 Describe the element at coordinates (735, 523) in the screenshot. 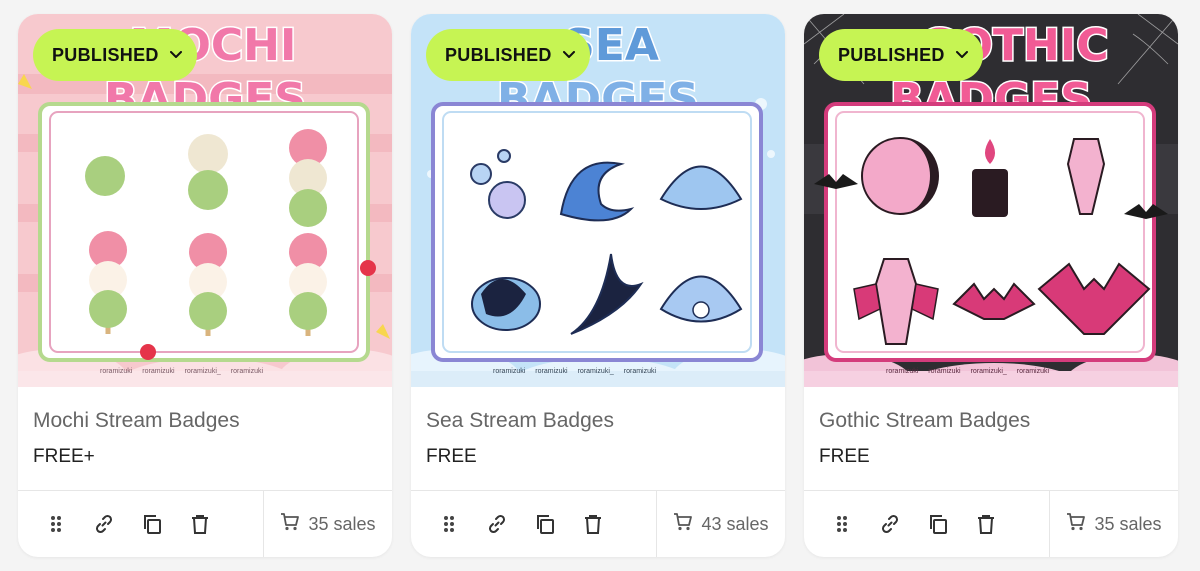

I see `sales-label: 43 sales` at that location.